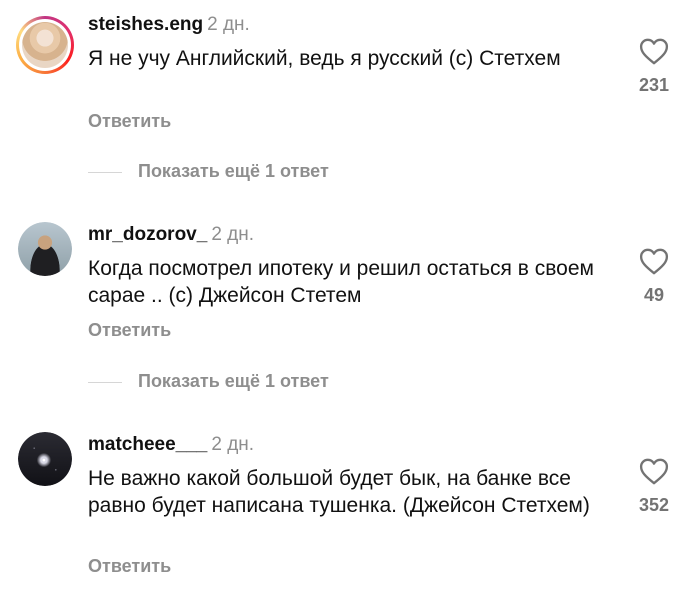 The width and height of the screenshot is (700, 599). Describe the element at coordinates (145, 24) in the screenshot. I see `username: steishes.eng` at that location.